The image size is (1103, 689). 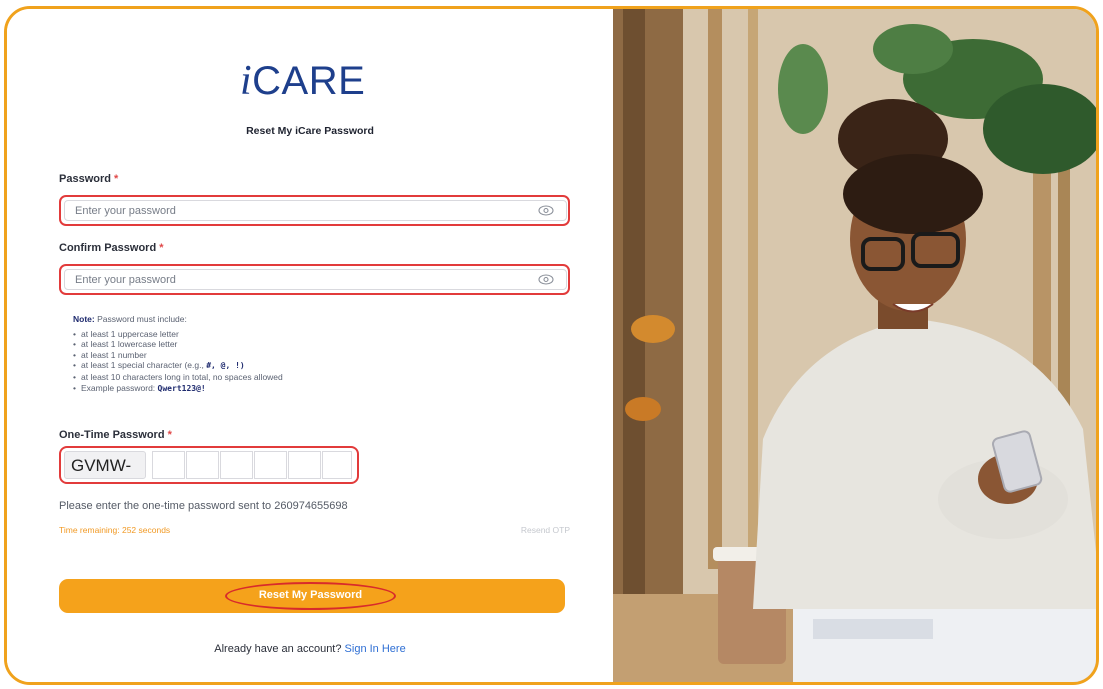 I want to click on reset-password-button: Reset My Password, so click(x=312, y=596).